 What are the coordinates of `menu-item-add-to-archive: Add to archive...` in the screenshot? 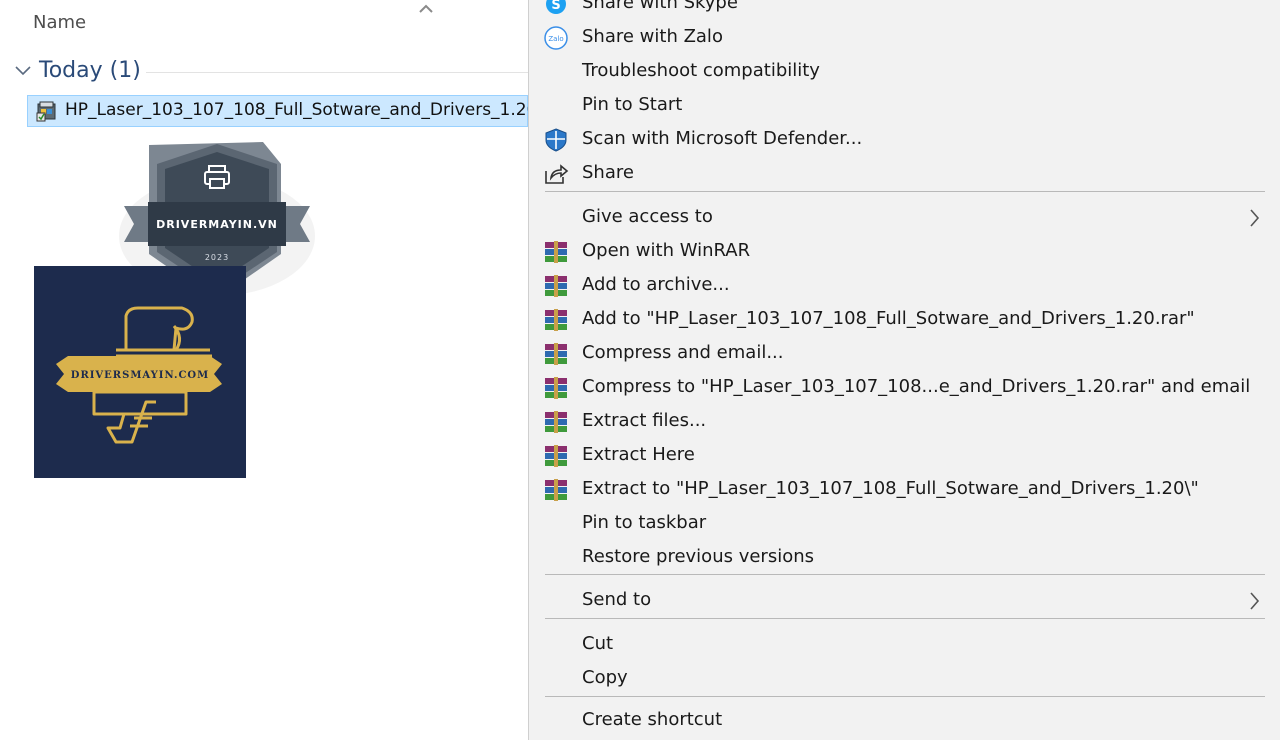 It's located at (898, 286).